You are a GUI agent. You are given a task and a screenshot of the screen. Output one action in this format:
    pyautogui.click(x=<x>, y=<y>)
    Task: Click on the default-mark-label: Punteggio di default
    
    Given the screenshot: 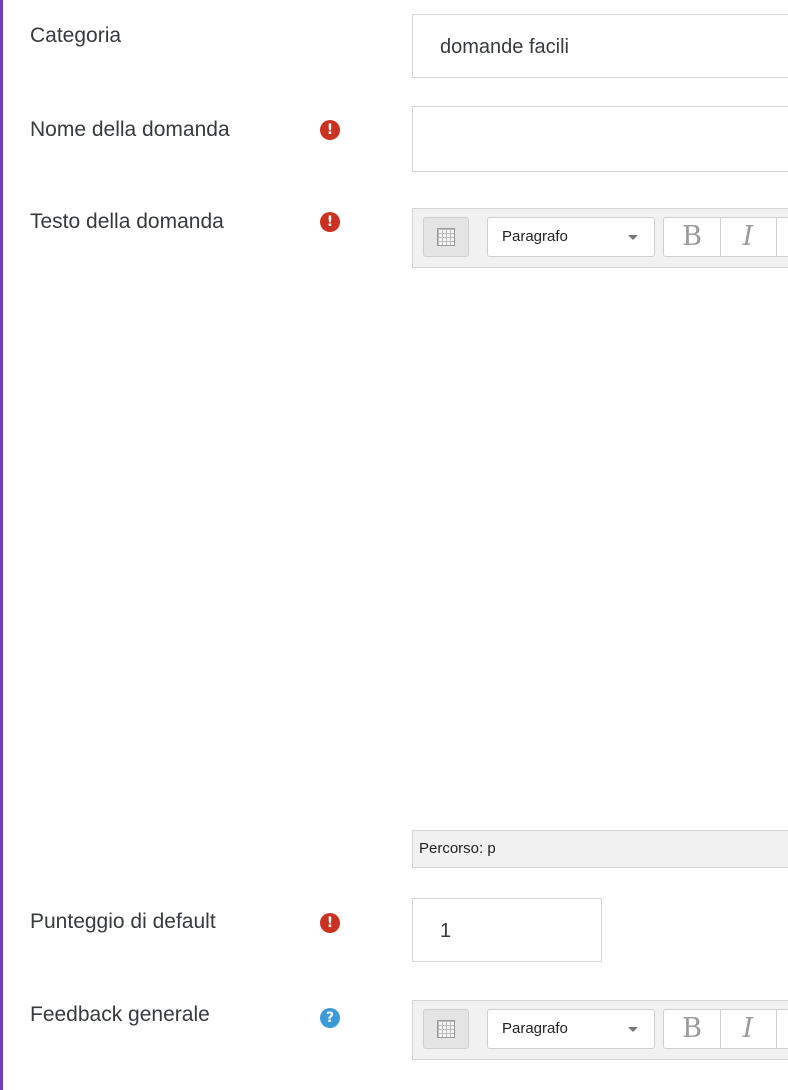 What is the action you would take?
    pyautogui.click(x=123, y=921)
    